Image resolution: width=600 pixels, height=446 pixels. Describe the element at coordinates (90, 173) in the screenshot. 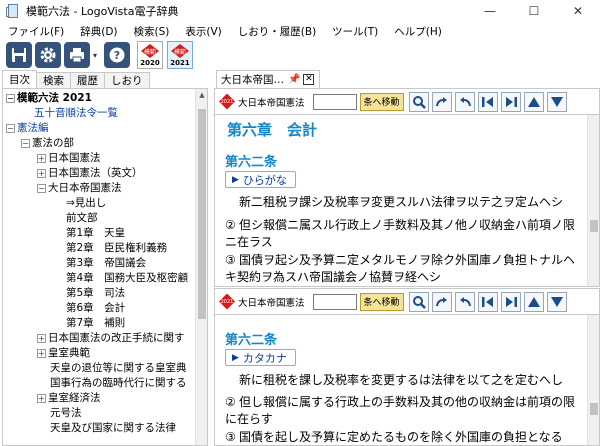

I see `tree-item: + 日本国憲法（英文）` at that location.